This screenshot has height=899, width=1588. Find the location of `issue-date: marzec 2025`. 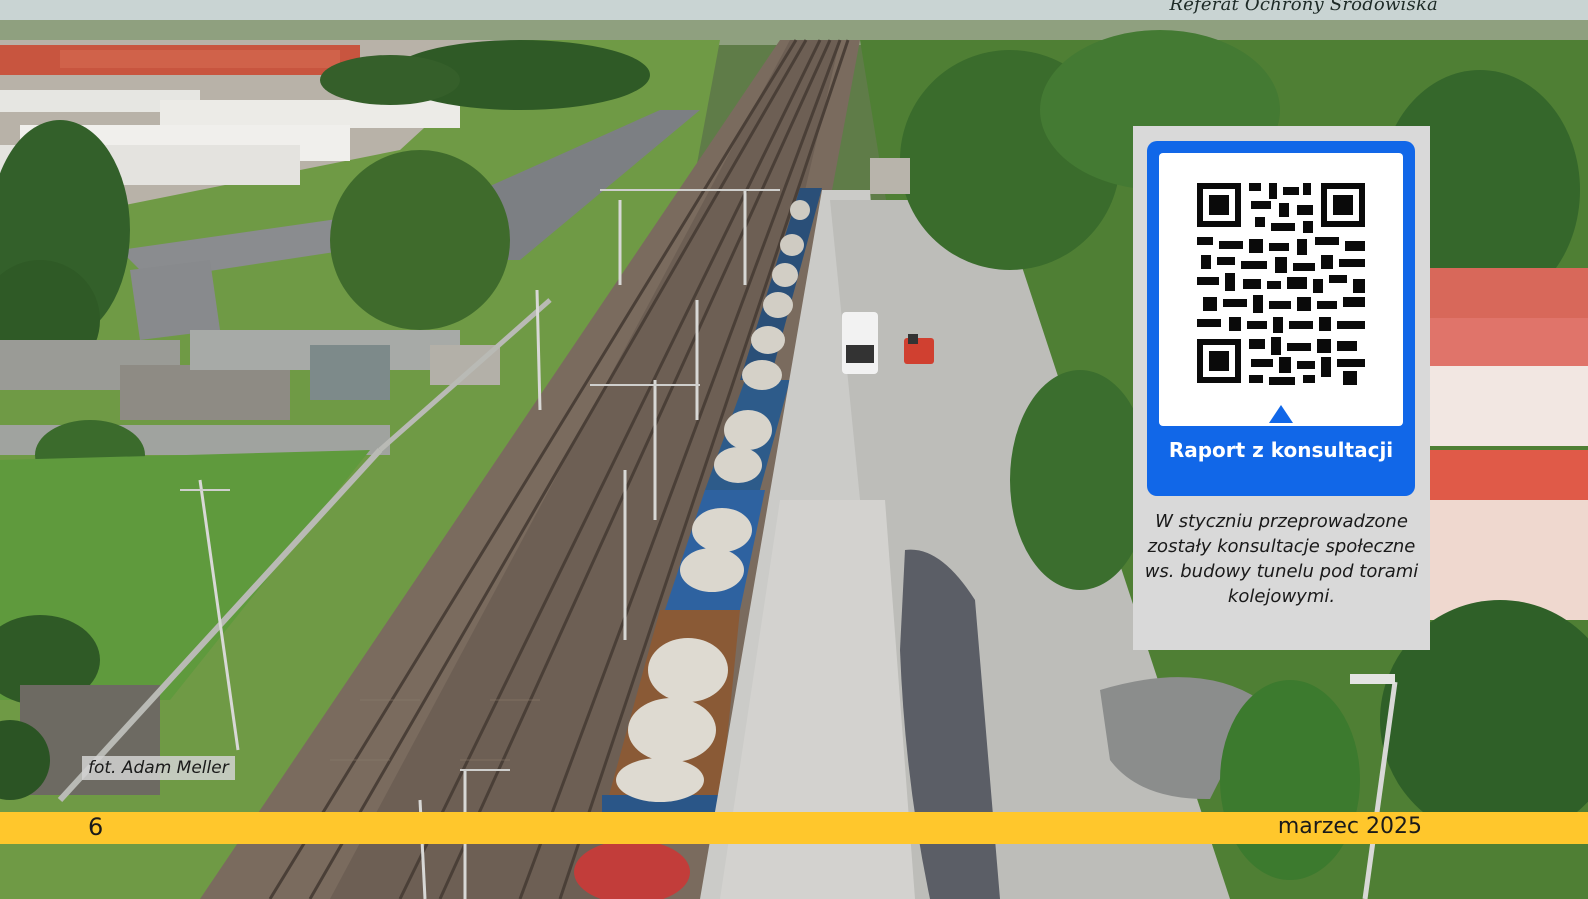

issue-date: marzec 2025 is located at coordinates (1349, 826).